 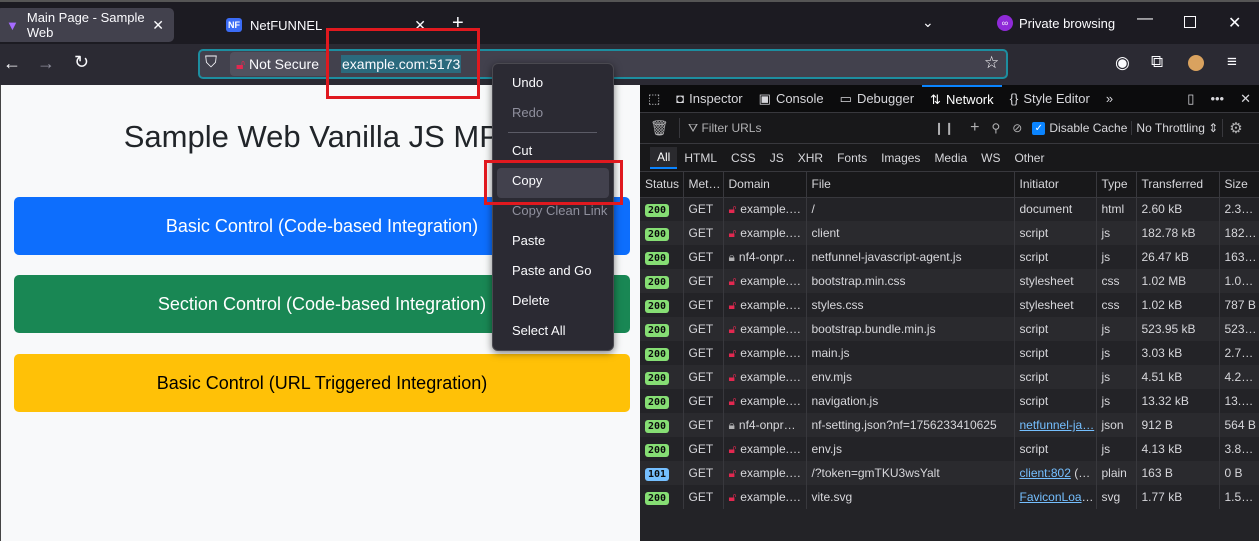 I want to click on menu-item-undo: Undo, so click(x=553, y=85).